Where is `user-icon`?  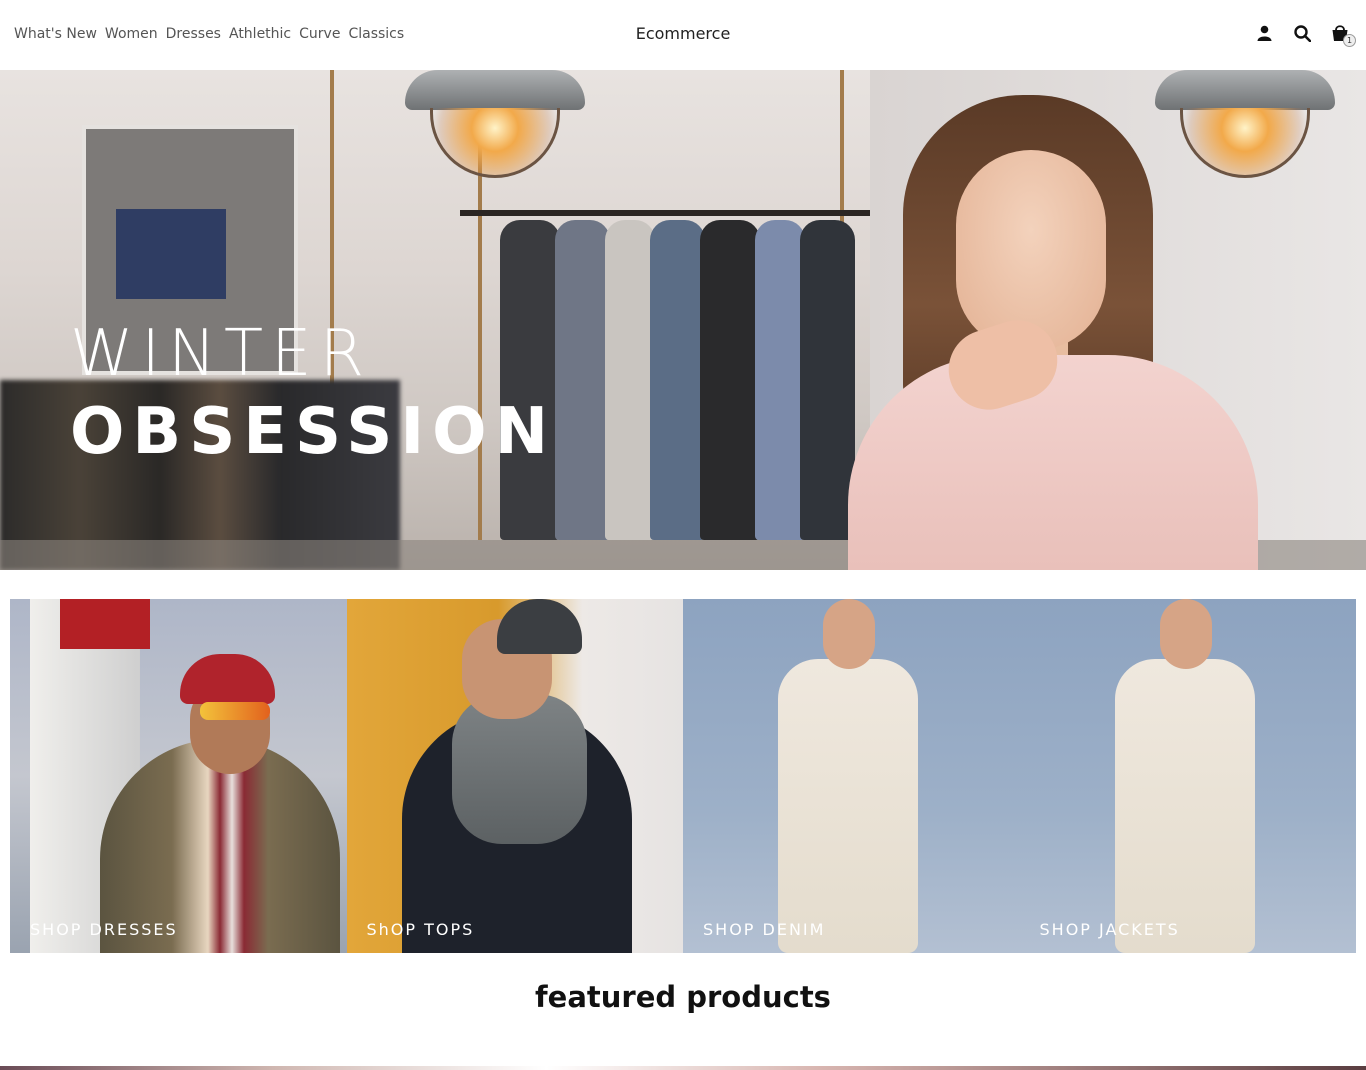 user-icon is located at coordinates (1264, 33).